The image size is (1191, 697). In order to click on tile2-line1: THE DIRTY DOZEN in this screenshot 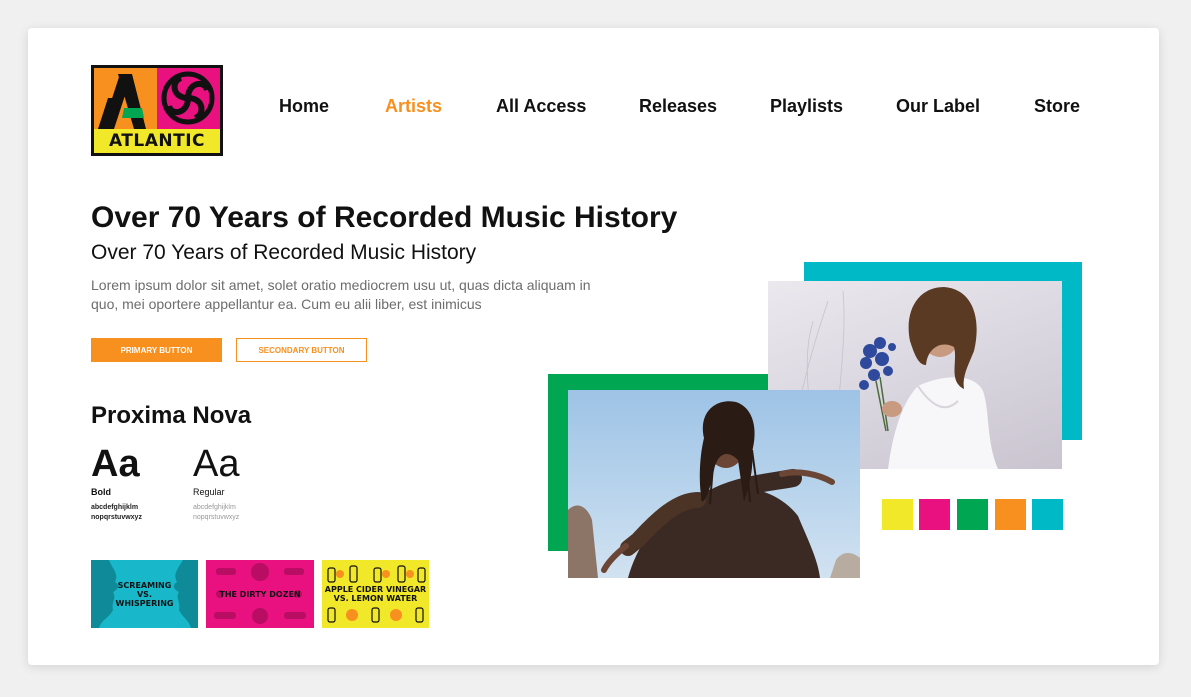, I will do `click(260, 594)`.